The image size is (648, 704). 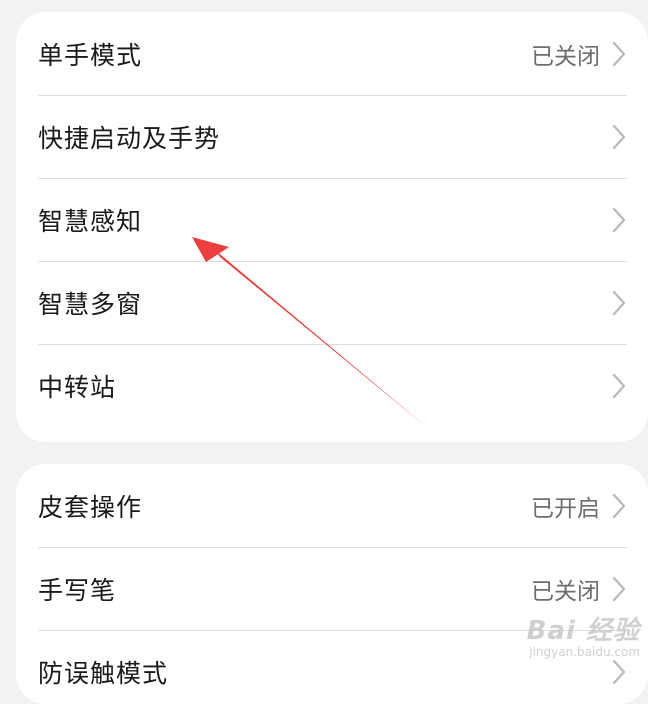 What do you see at coordinates (77, 590) in the screenshot?
I see `setting-label: 手写笔` at bounding box center [77, 590].